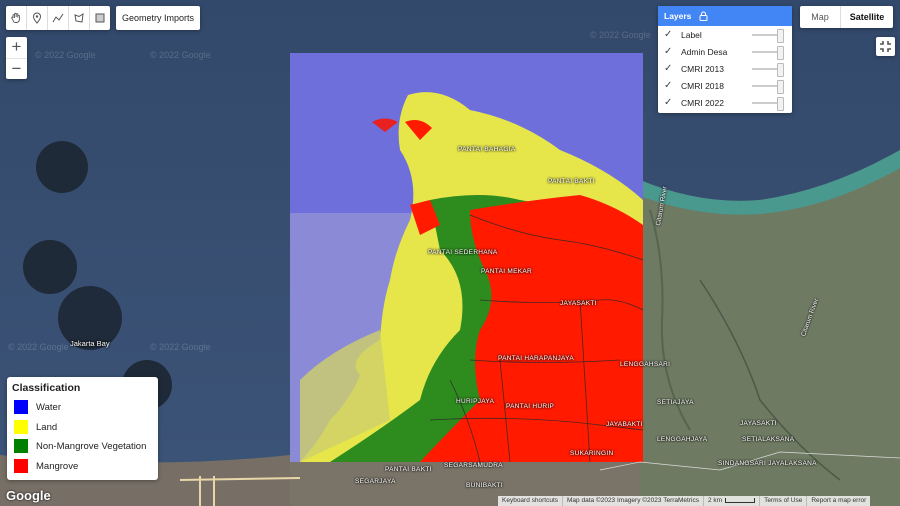 The image size is (900, 506). I want to click on map-label: PANTAI HURIP, so click(530, 406).